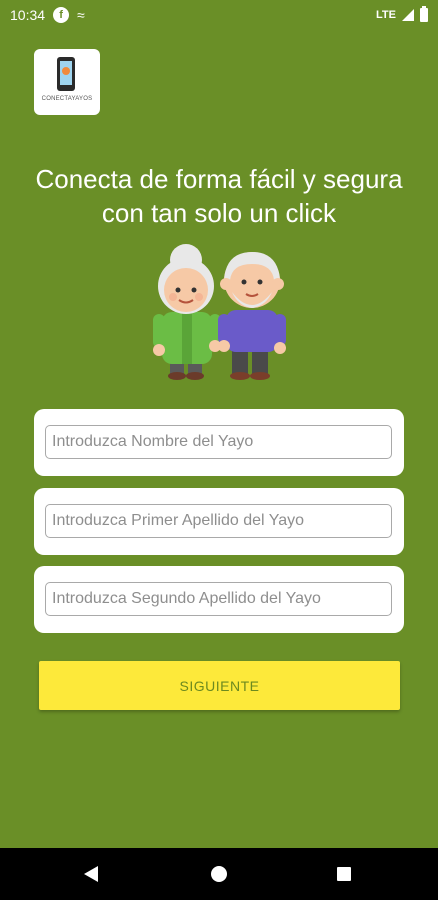  What do you see at coordinates (66, 74) in the screenshot?
I see `phone-icon` at bounding box center [66, 74].